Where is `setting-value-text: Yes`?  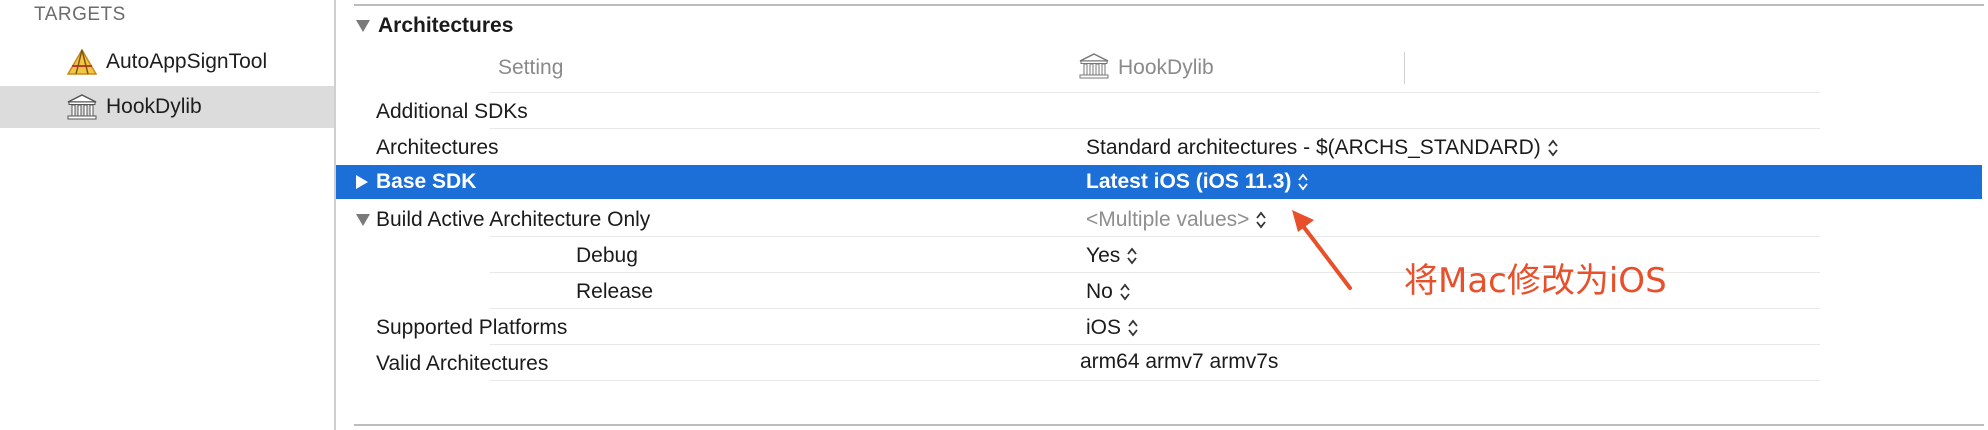 setting-value-text: Yes is located at coordinates (1103, 255).